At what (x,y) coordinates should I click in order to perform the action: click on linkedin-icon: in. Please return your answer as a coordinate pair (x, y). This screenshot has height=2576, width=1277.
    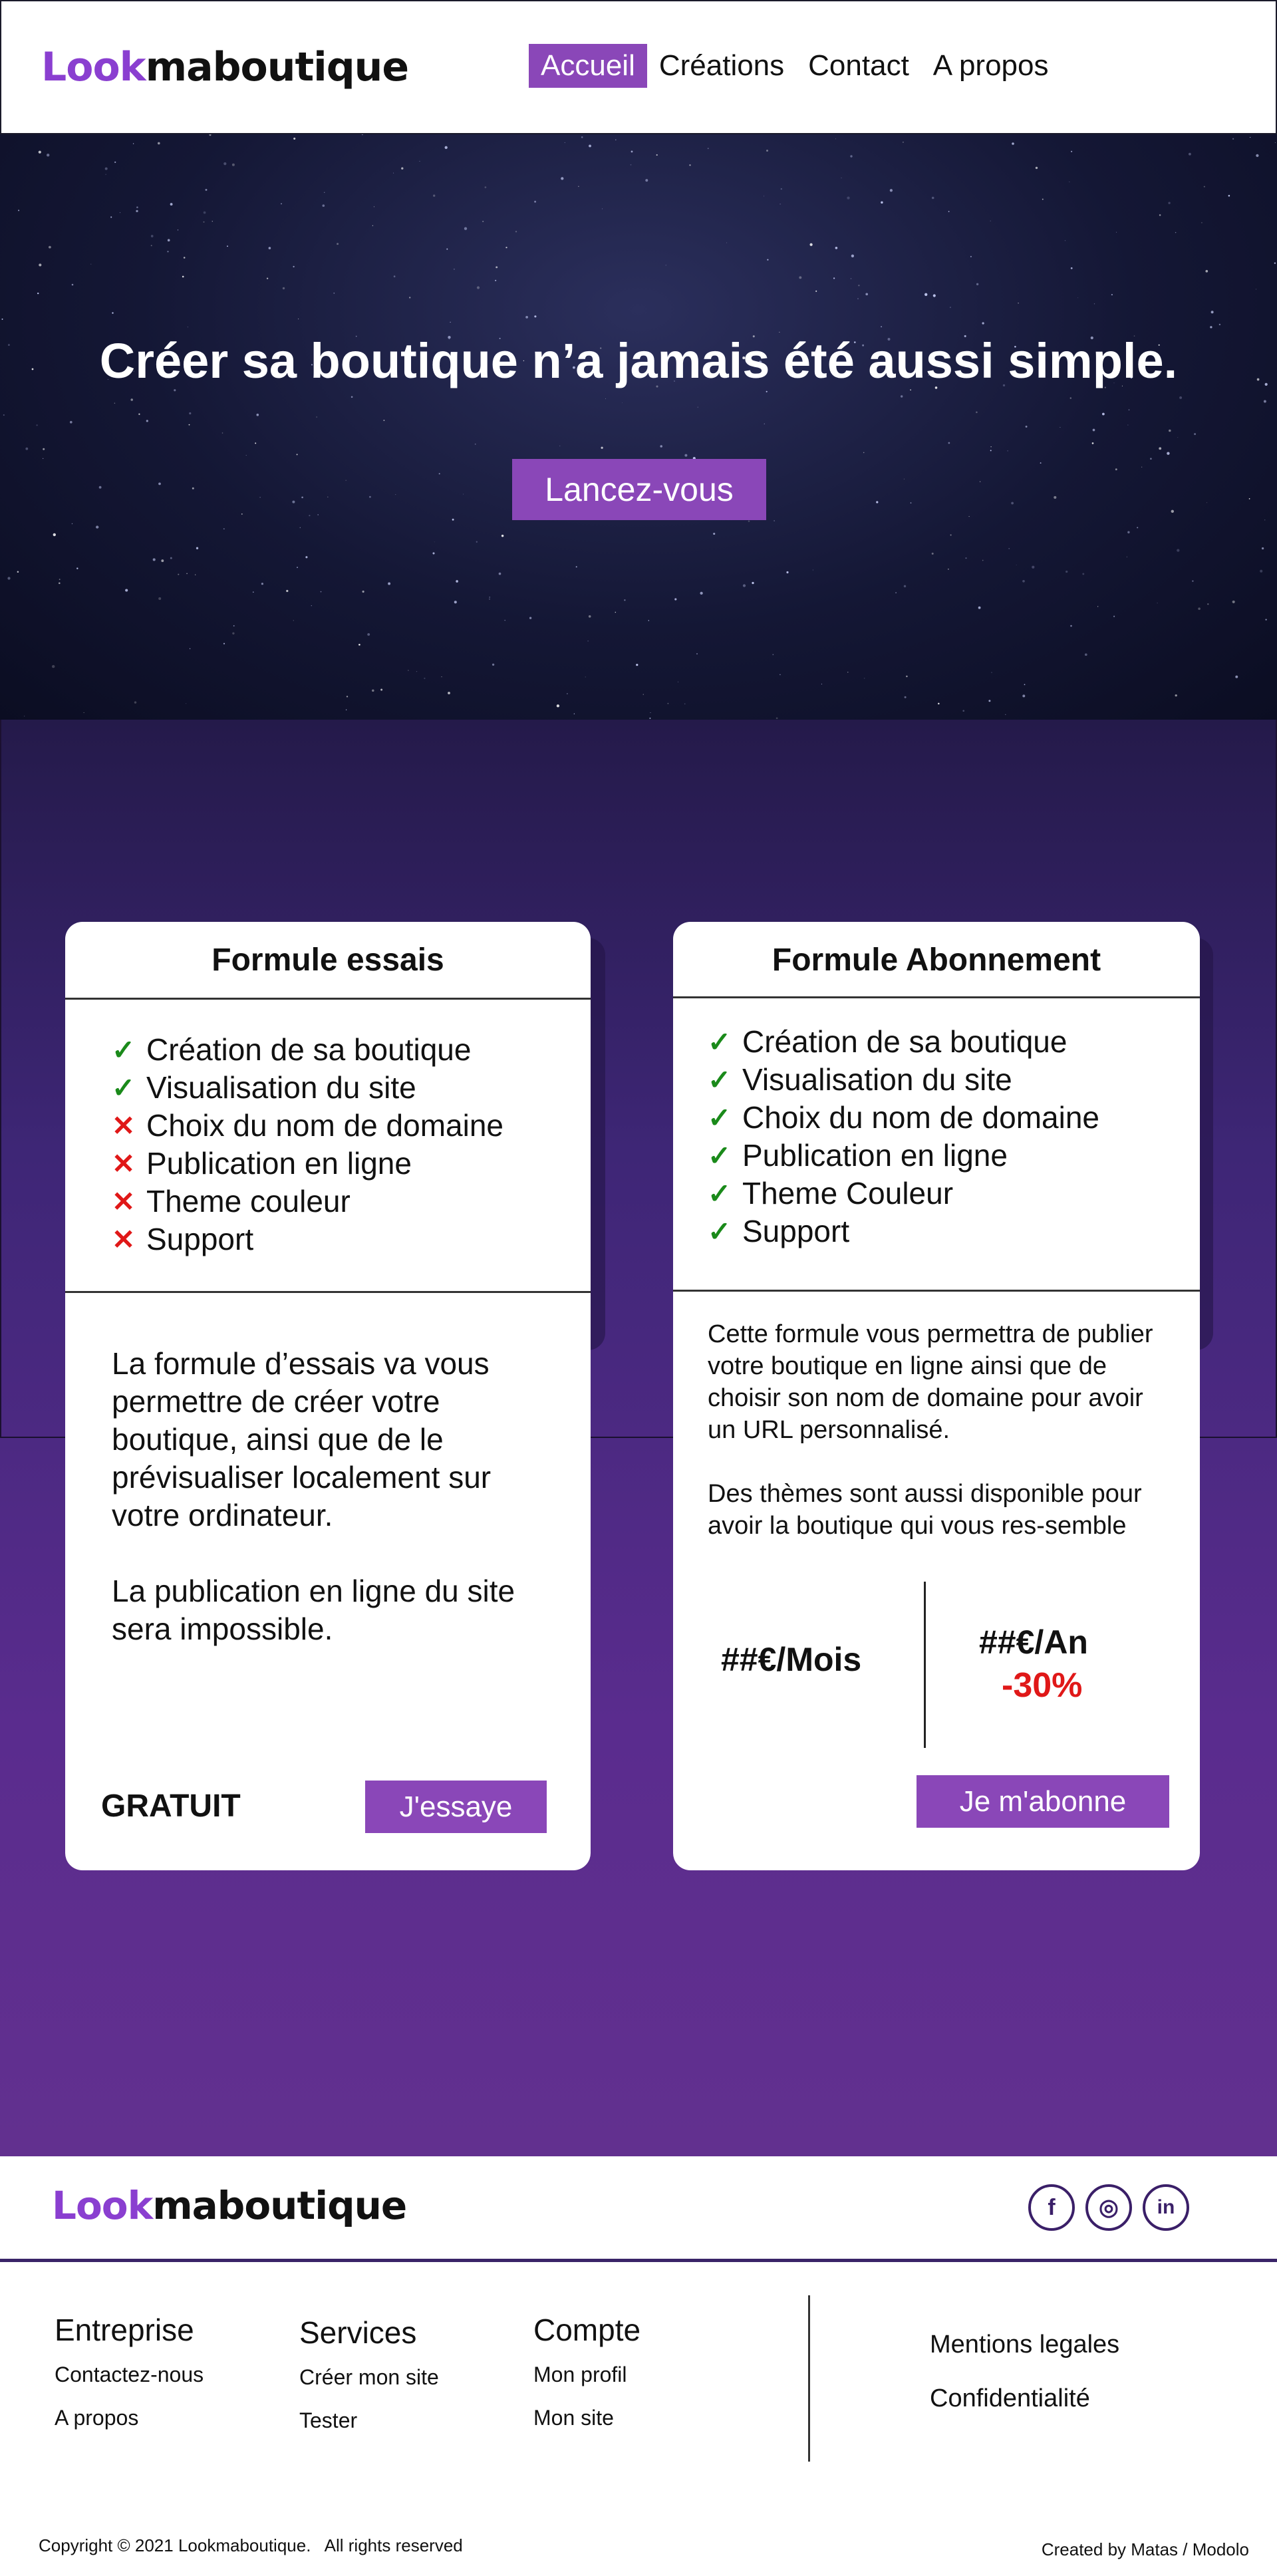
    Looking at the image, I should click on (1166, 2207).